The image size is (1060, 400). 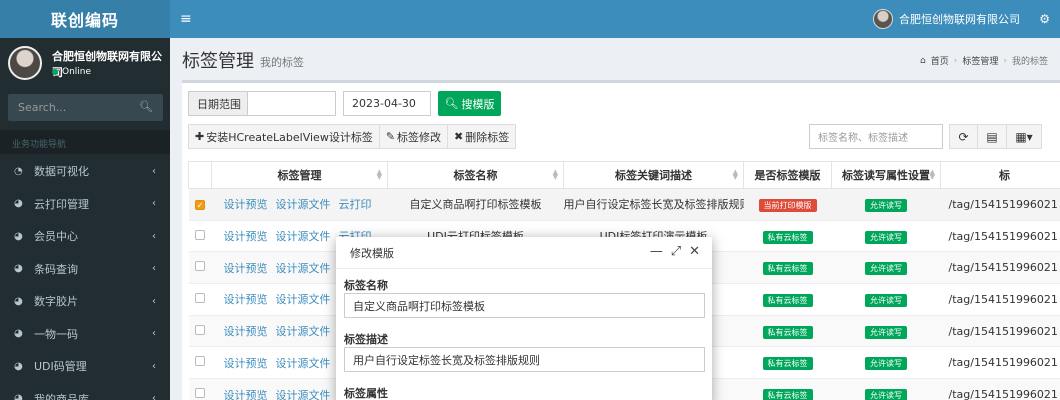 I want to click on row-action-link: 云打印, so click(x=355, y=204).